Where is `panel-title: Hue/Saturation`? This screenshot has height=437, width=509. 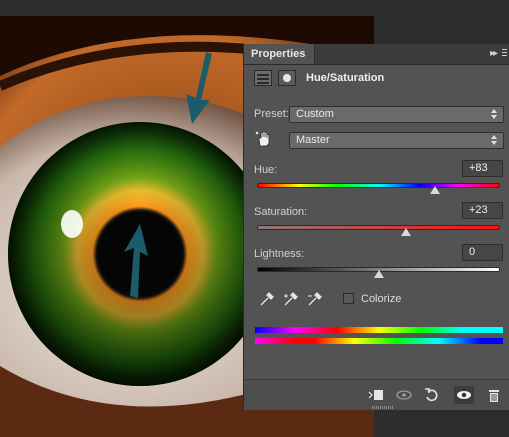 panel-title: Hue/Saturation is located at coordinates (345, 78).